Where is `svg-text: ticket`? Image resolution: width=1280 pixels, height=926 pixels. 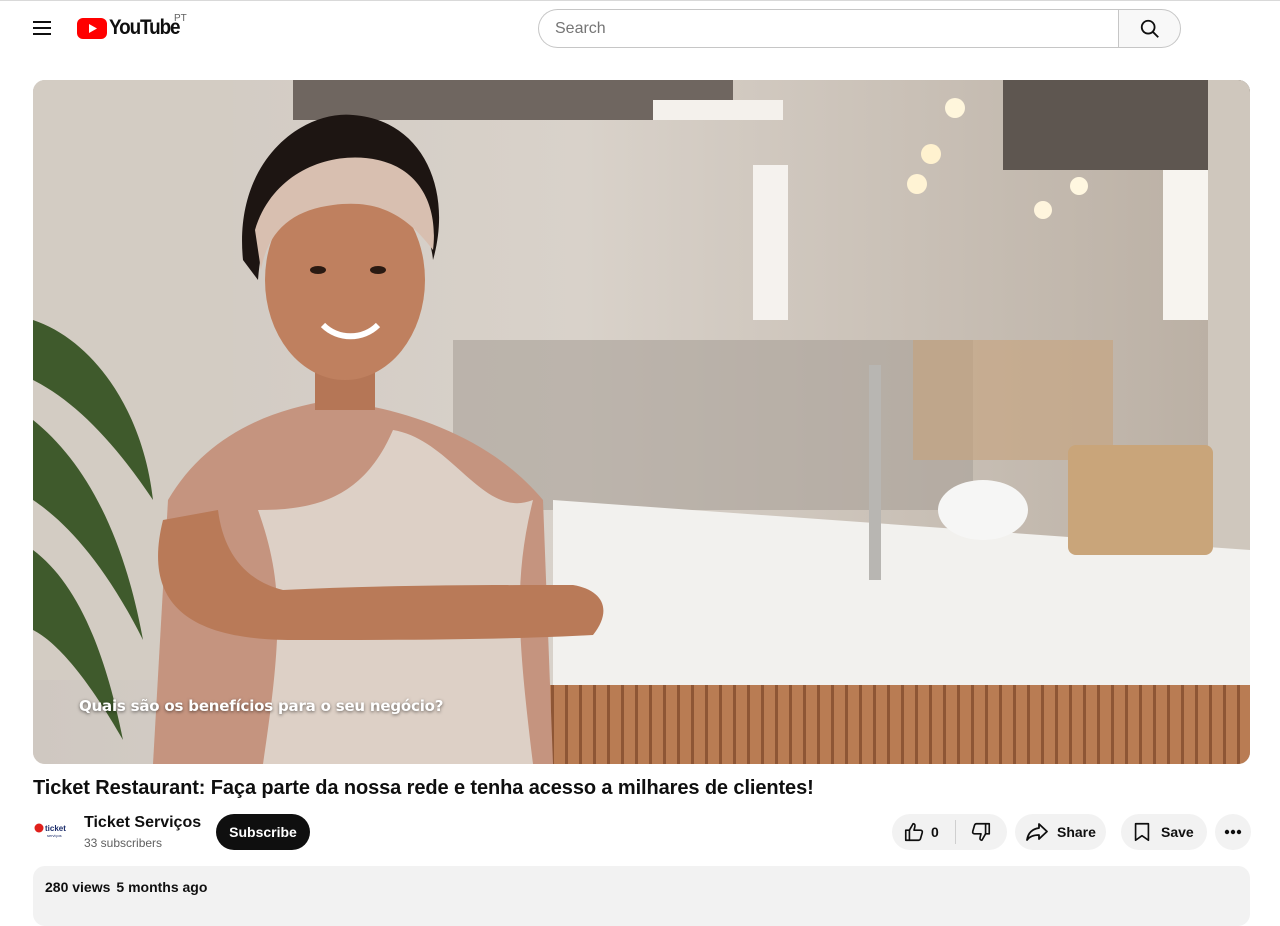
svg-text: ticket is located at coordinates (55, 828).